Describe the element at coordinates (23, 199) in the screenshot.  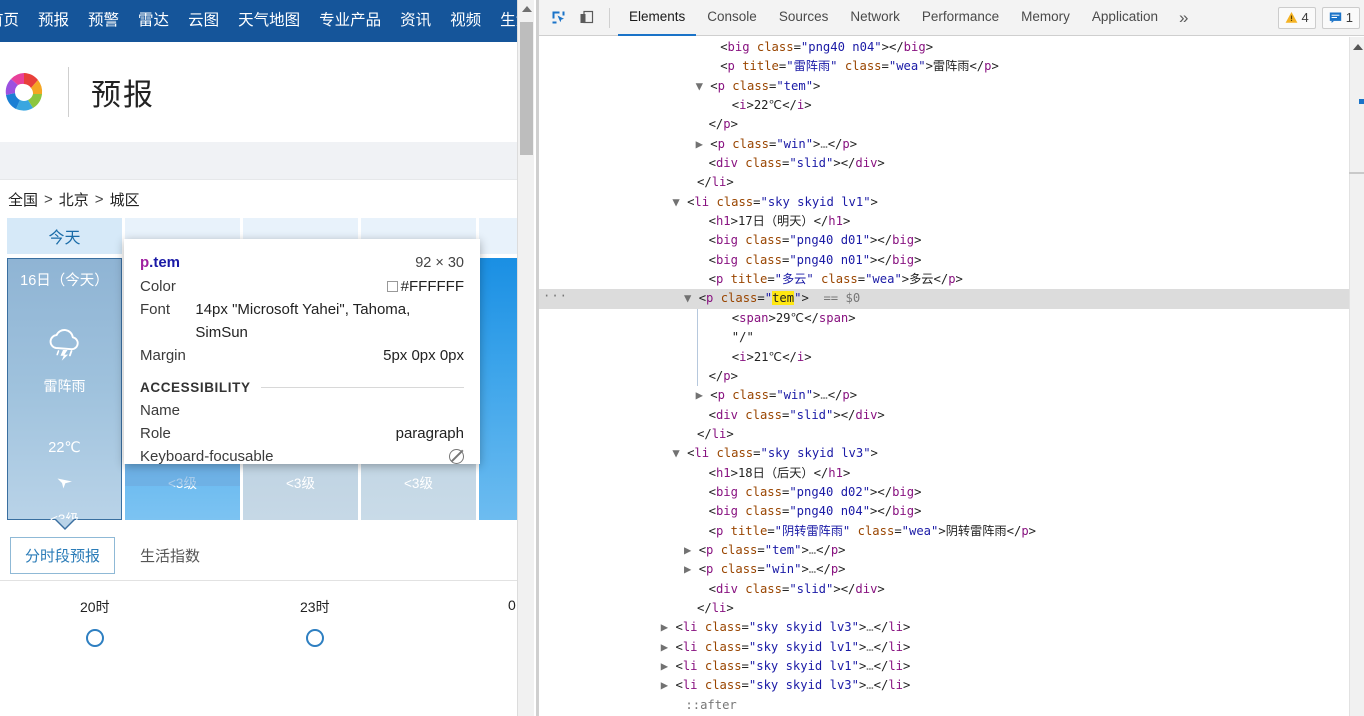
I see `breadcrumb-country: 全国` at that location.